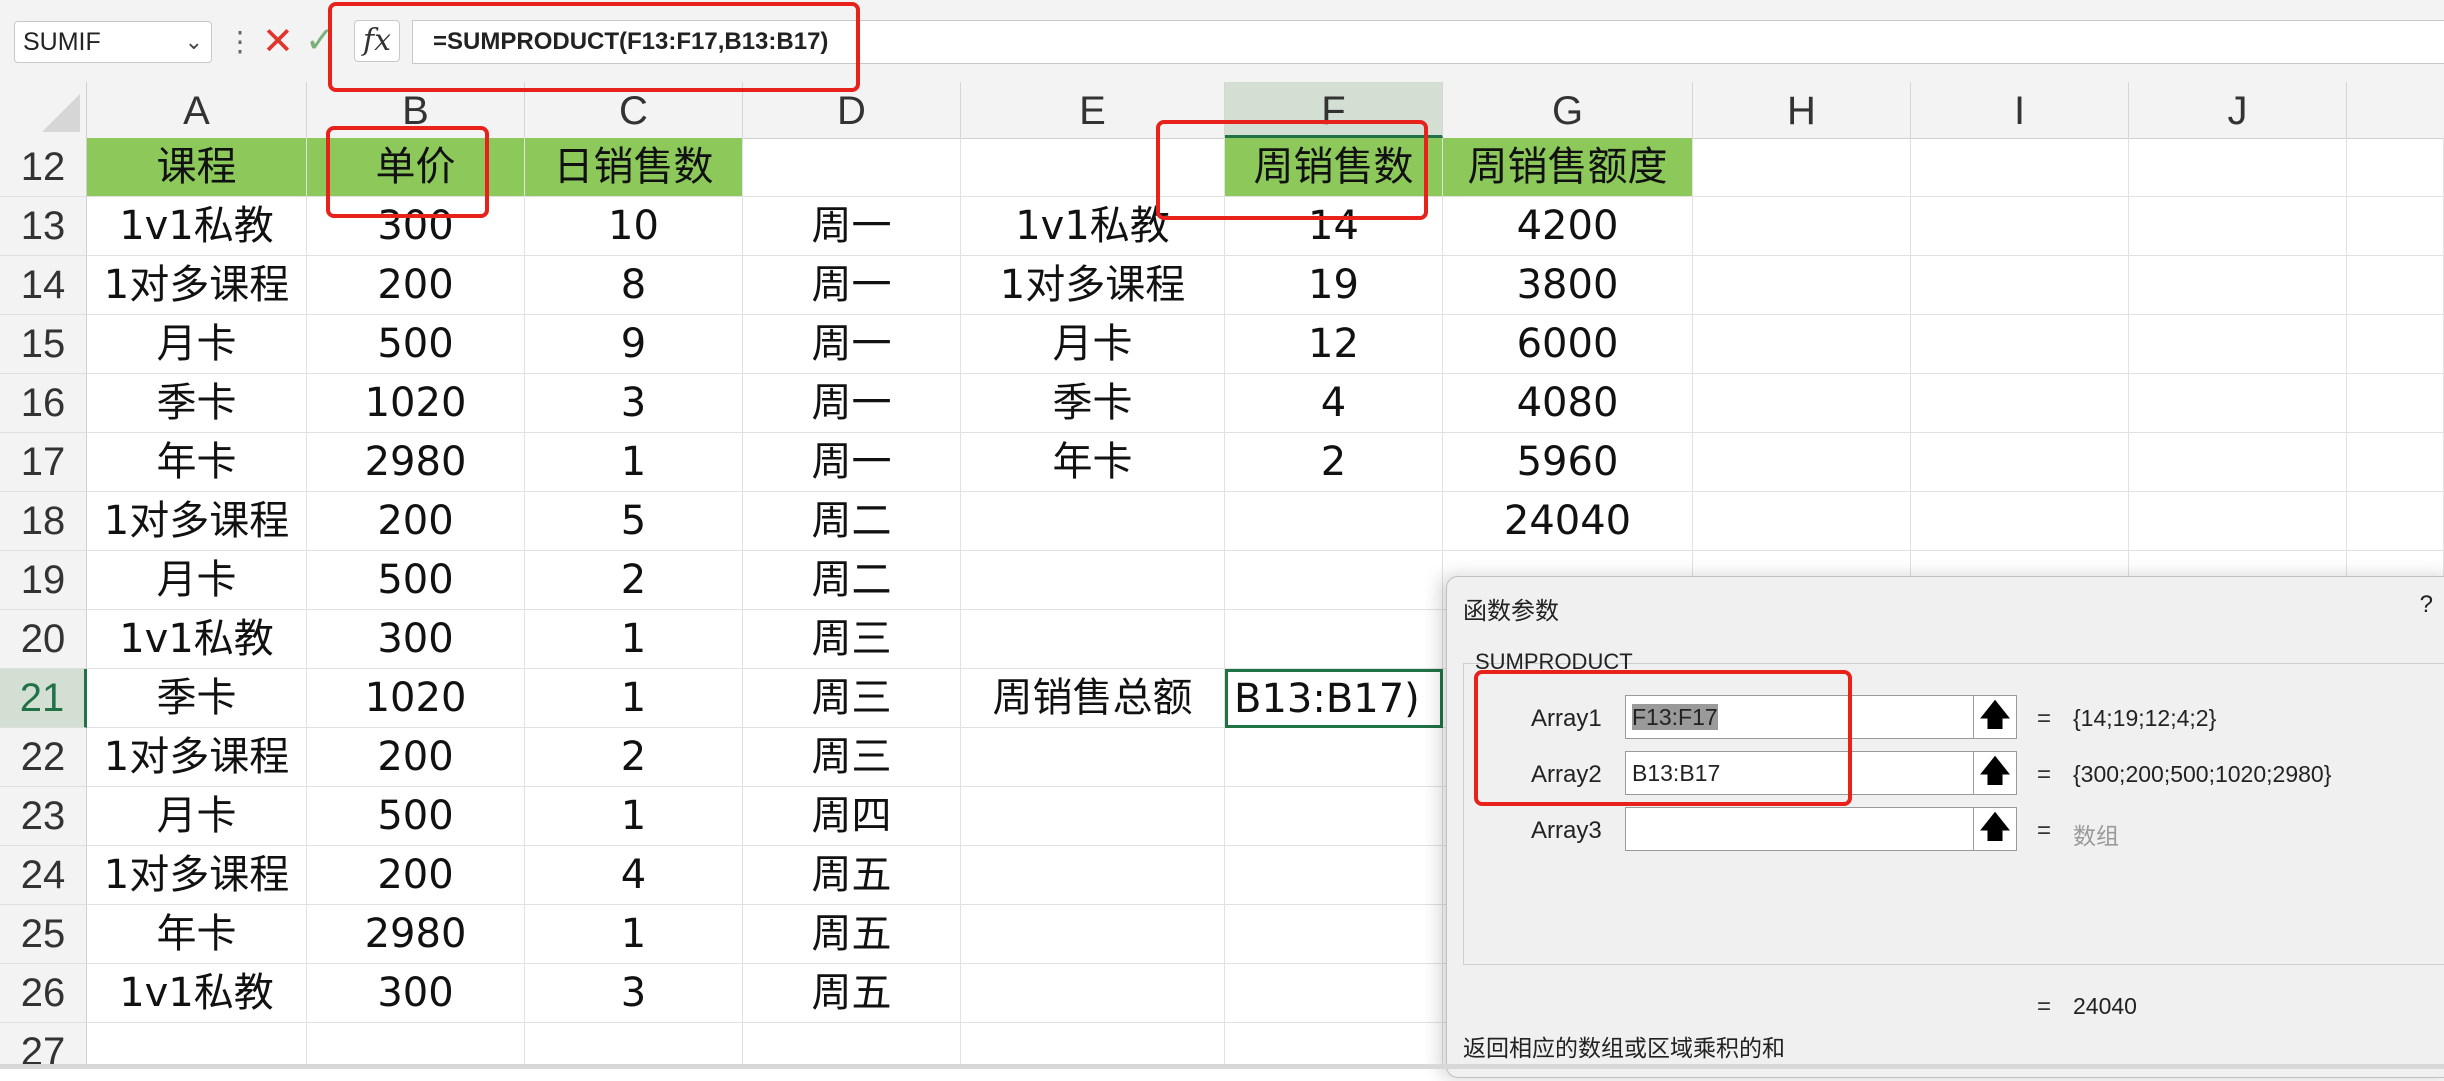 The height and width of the screenshot is (1081, 2444). Describe the element at coordinates (634, 816) in the screenshot. I see `table-row-cell: 1` at that location.